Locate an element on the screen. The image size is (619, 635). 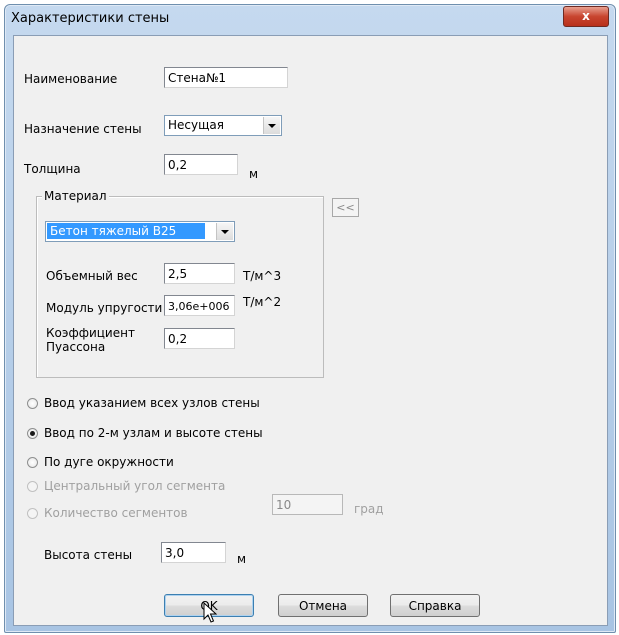
radio-central-angle-label: Центральный угол сегмента is located at coordinates (134, 486).